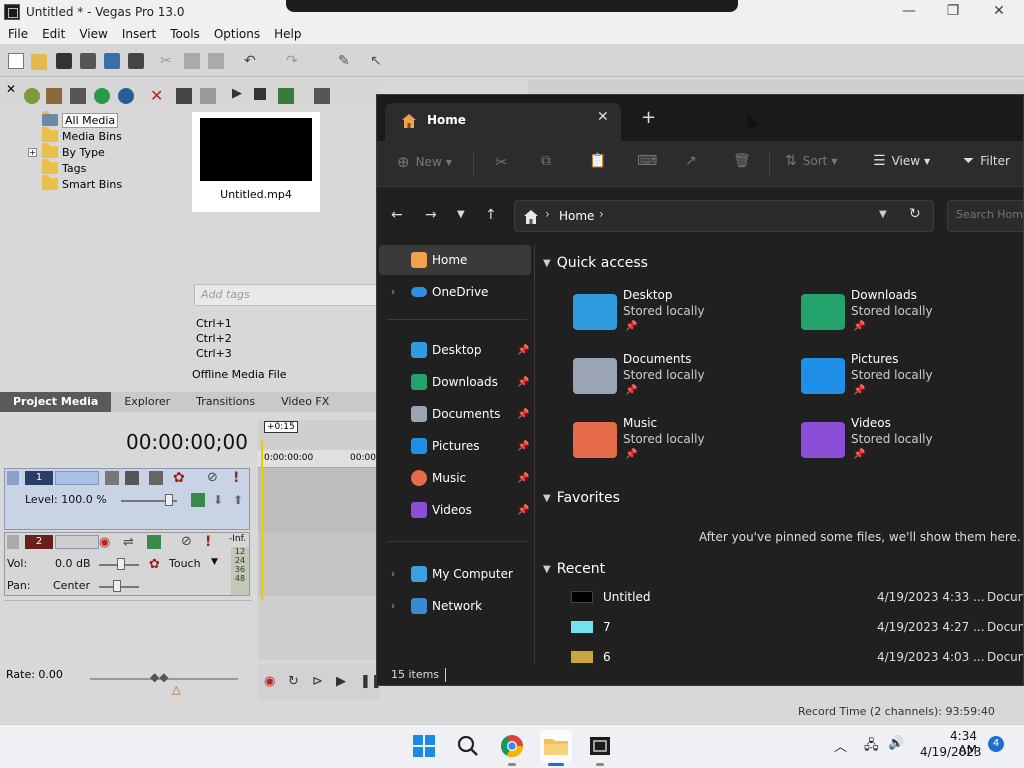  Describe the element at coordinates (225, 402) in the screenshot. I see `tab-transitions: Transitions` at that location.